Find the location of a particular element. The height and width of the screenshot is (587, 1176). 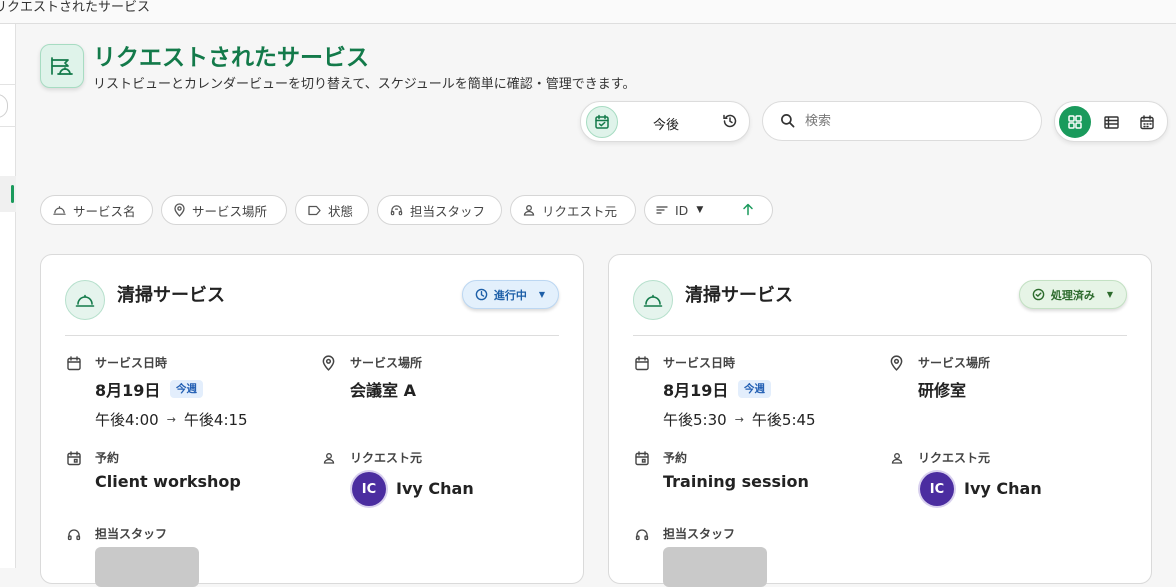

search-box is located at coordinates (902, 121).